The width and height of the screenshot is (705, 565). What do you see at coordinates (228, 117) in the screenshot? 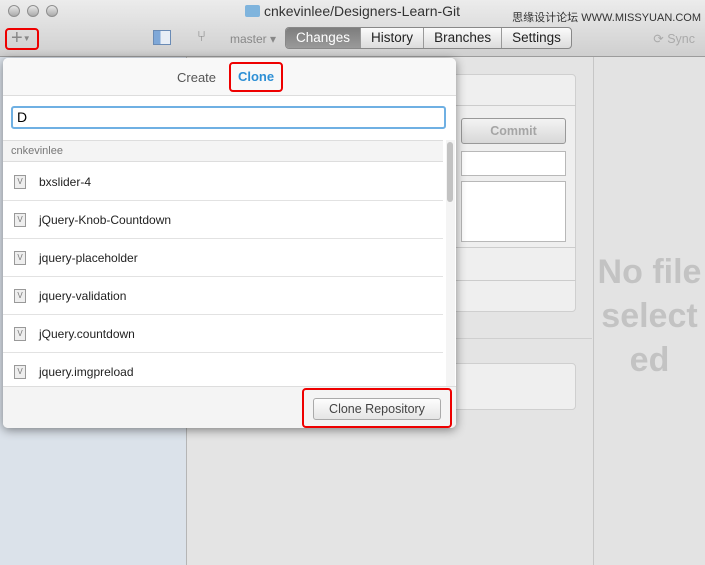
I see `repository-filter-input: D` at bounding box center [228, 117].